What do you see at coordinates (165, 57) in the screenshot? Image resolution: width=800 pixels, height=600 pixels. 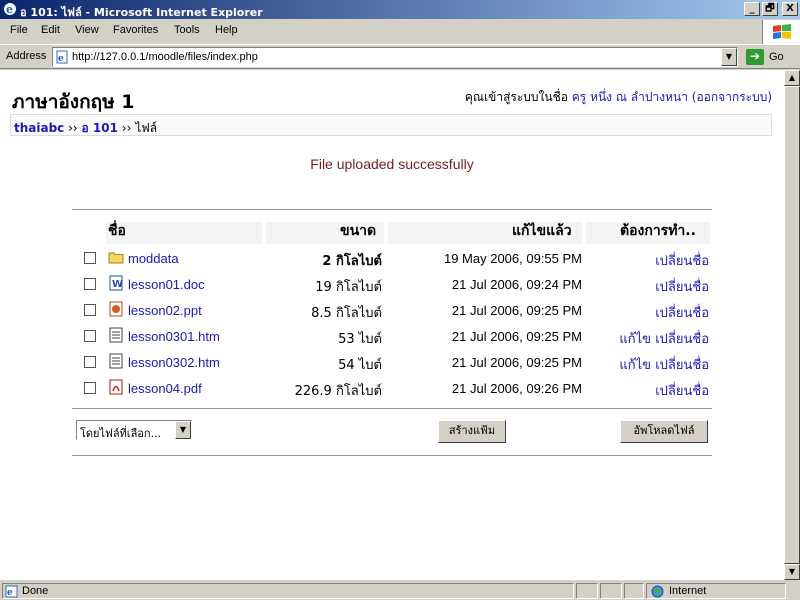 I see `address-url: http://127.0.0.1/moodle/files/index.php` at bounding box center [165, 57].